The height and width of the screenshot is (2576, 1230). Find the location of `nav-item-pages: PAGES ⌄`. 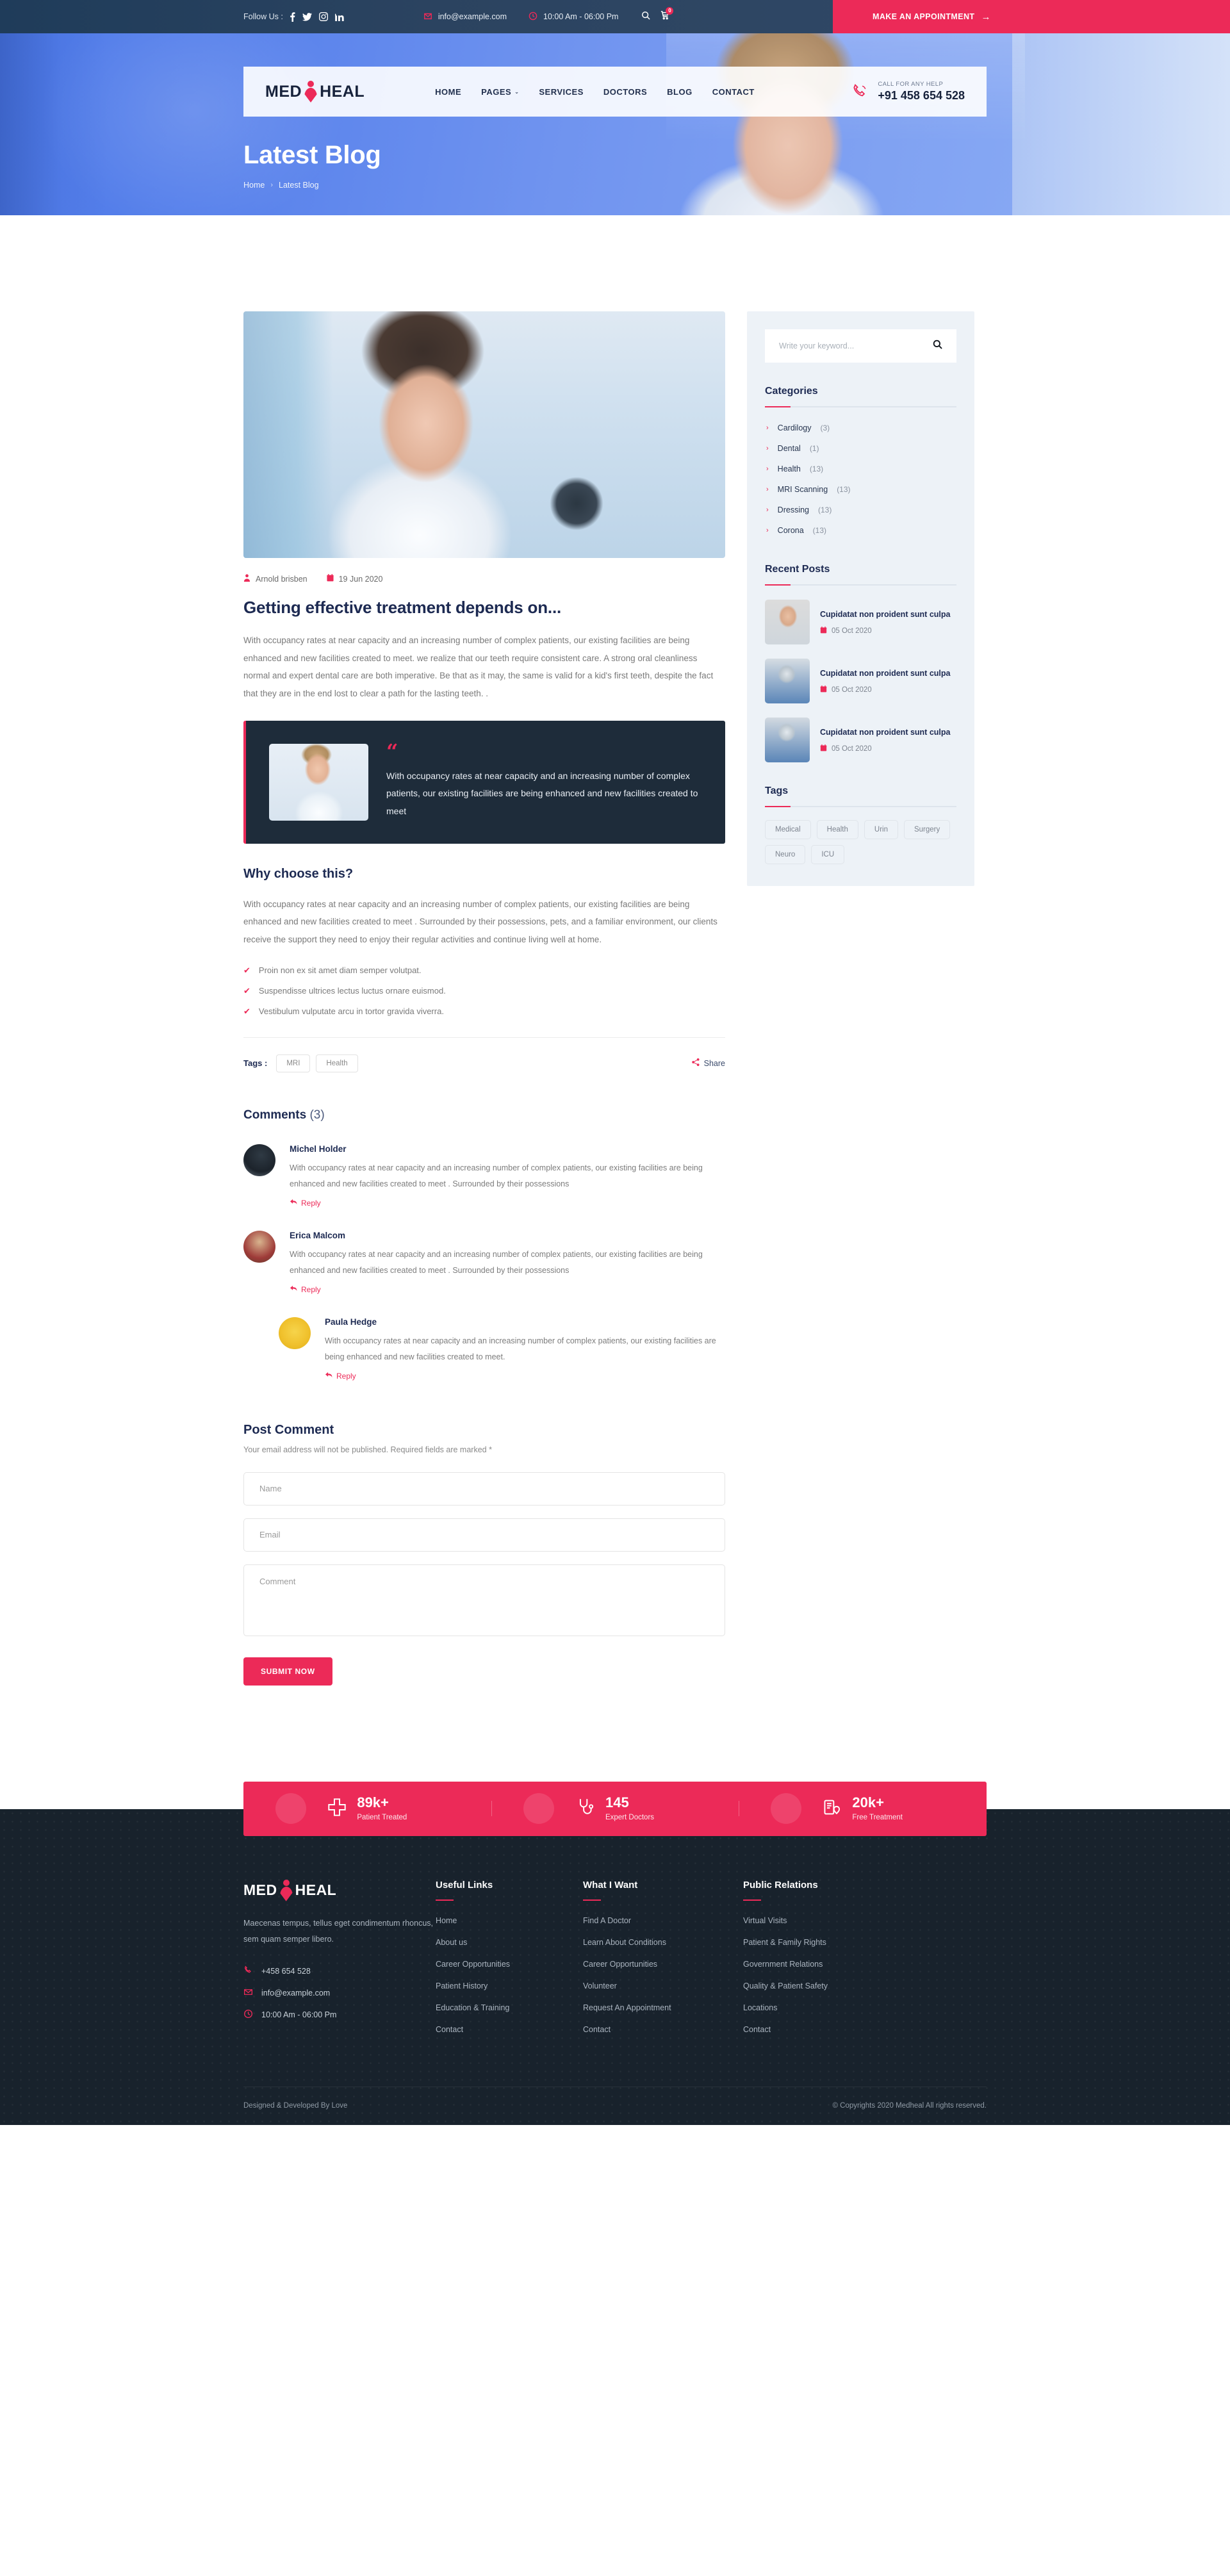

nav-item-pages: PAGES ⌄ is located at coordinates (500, 92).